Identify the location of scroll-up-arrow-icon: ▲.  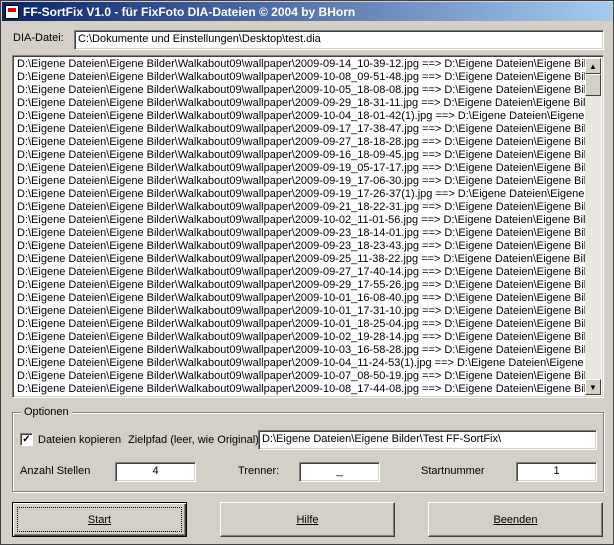
(593, 66).